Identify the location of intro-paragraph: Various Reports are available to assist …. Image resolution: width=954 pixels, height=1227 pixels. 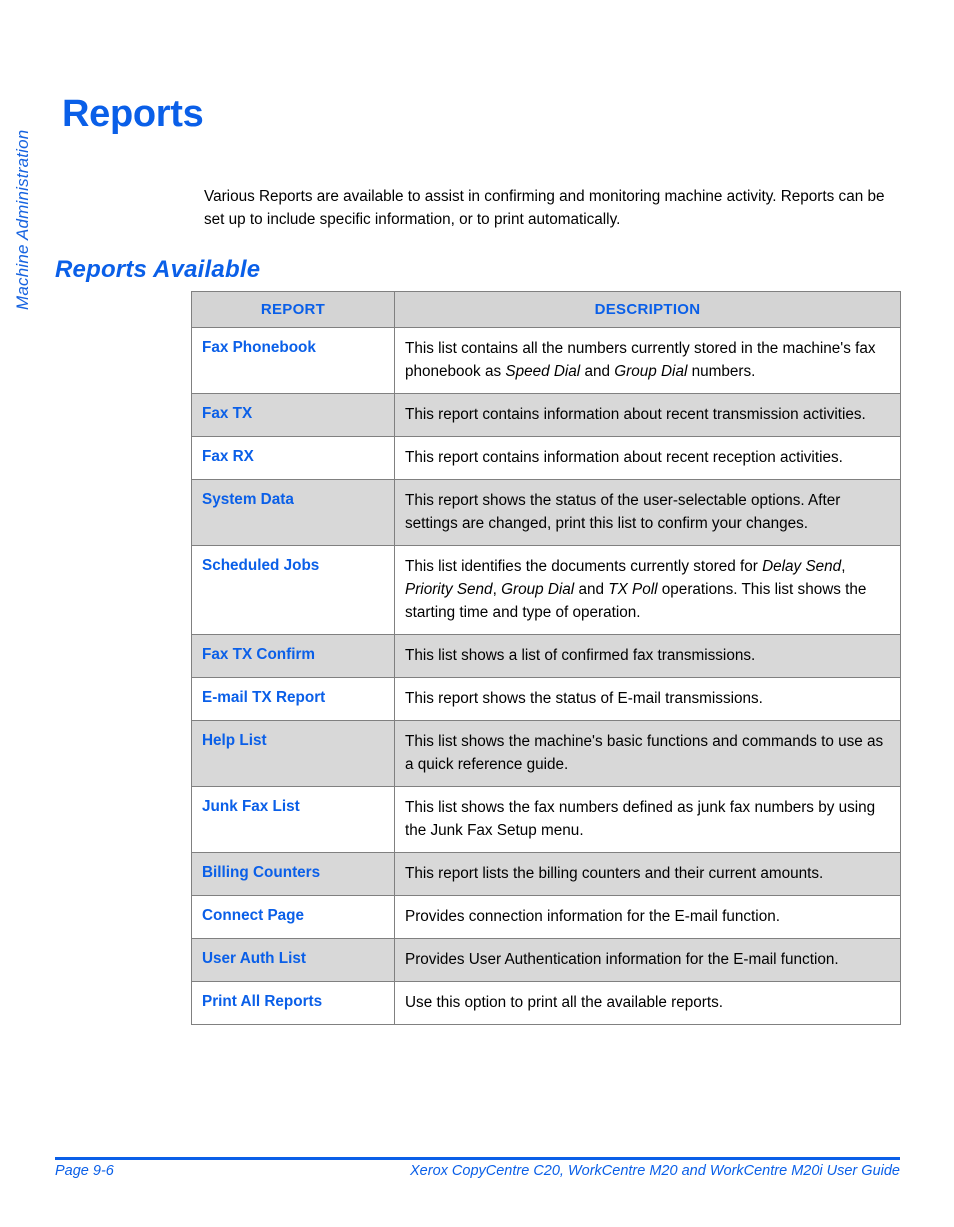
(544, 208).